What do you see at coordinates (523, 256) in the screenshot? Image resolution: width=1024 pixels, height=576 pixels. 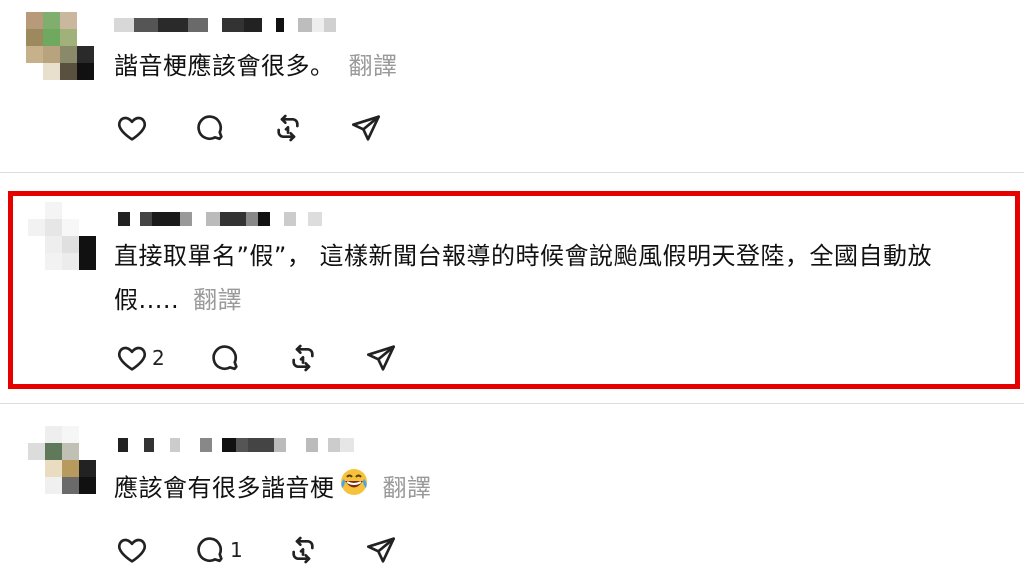 I see `comment-body-line-1: 直接取單名”假”， 這樣新聞台報導的時候會說颱風假明天登陸，全國自動放` at bounding box center [523, 256].